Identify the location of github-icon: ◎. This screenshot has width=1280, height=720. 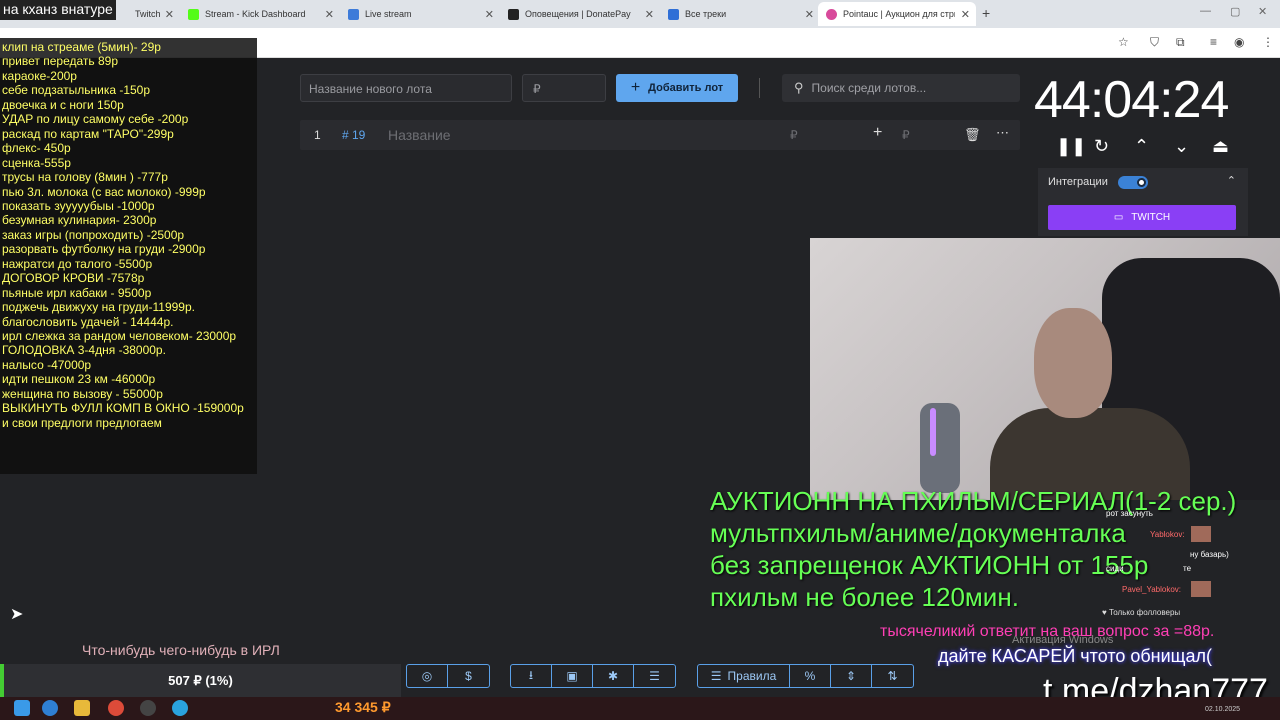
(427, 676).